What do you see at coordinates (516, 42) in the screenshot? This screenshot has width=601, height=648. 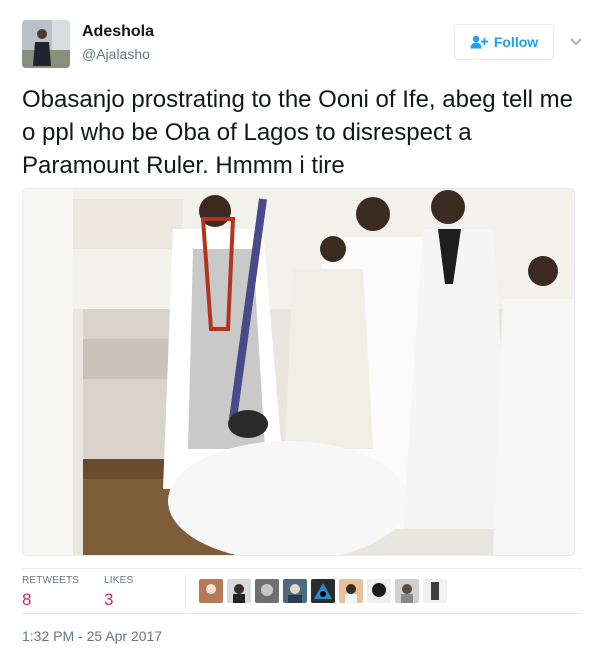 I see `follow-button-label: Follow` at bounding box center [516, 42].